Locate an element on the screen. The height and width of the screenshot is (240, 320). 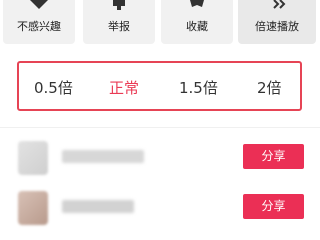
report-label: 举报 is located at coordinates (119, 26).